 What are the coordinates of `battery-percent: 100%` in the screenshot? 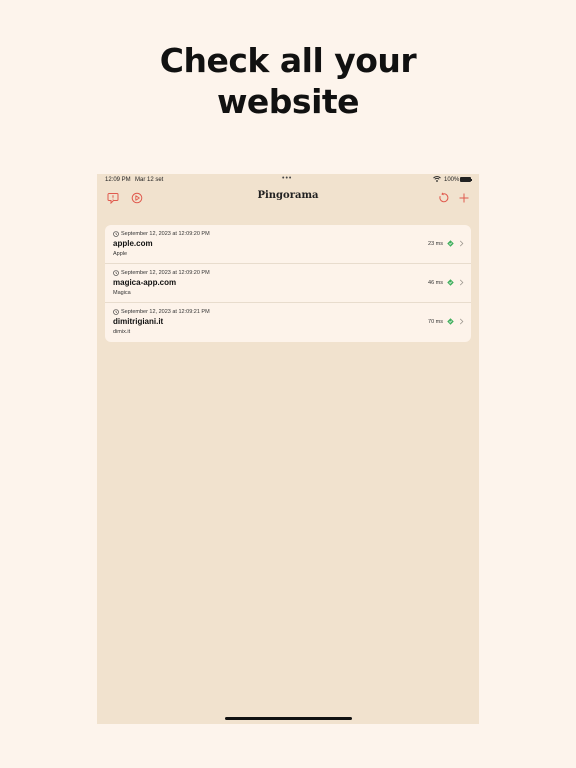 It's located at (452, 180).